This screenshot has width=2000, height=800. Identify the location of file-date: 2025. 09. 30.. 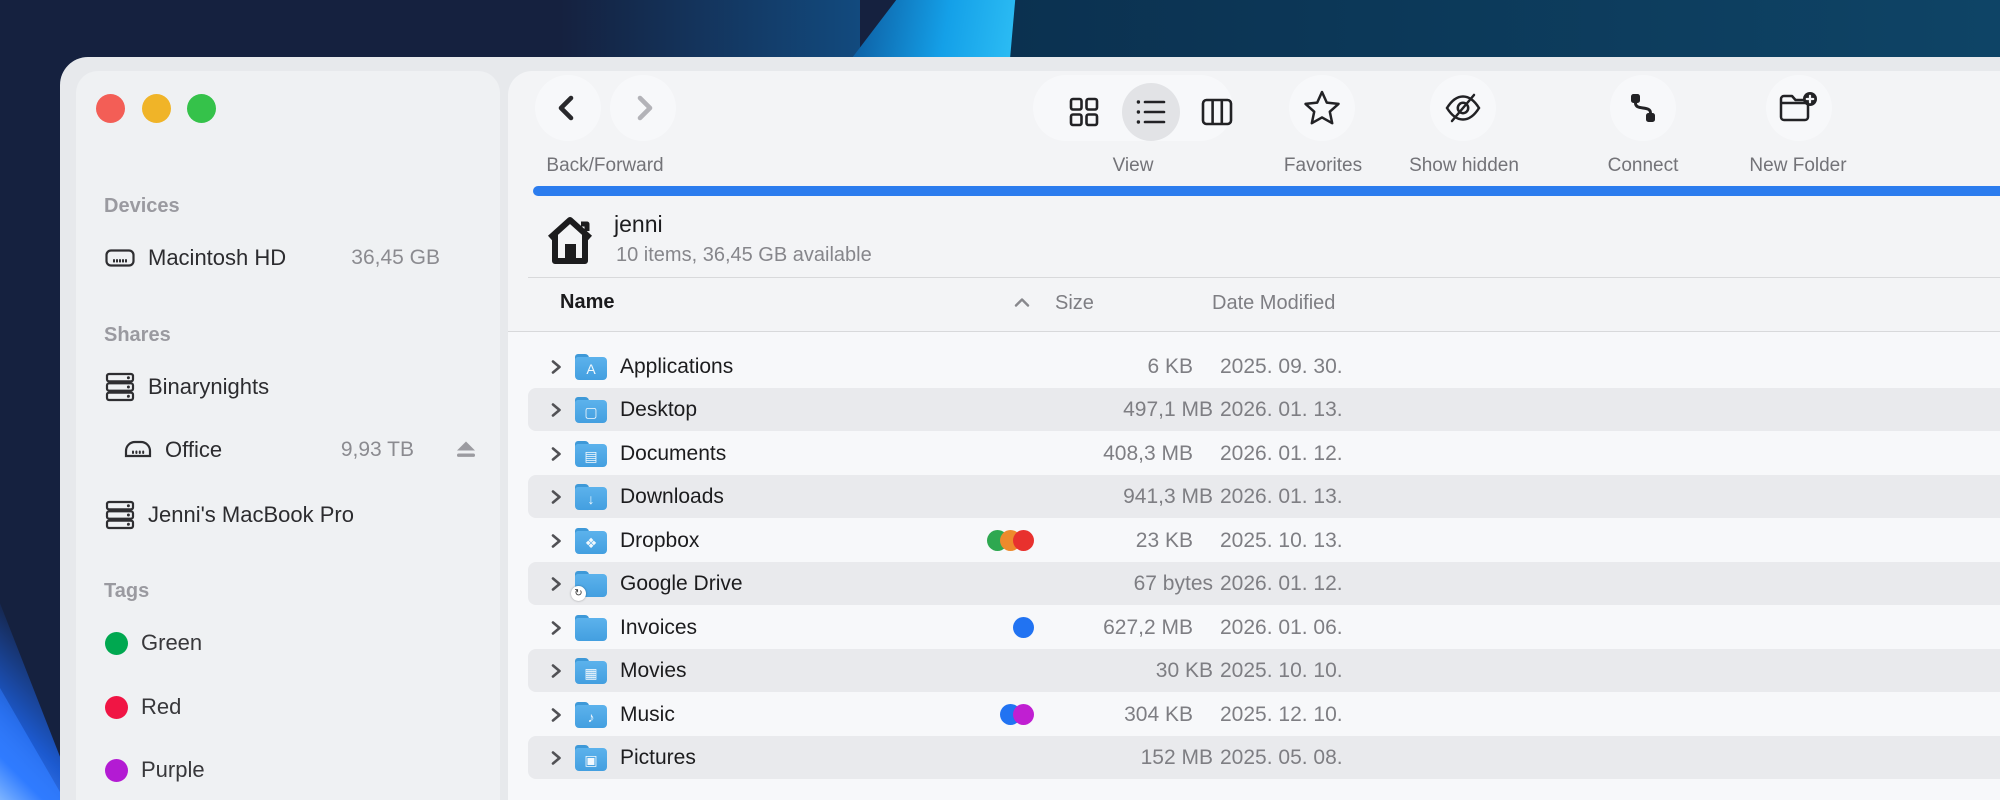
(1281, 366).